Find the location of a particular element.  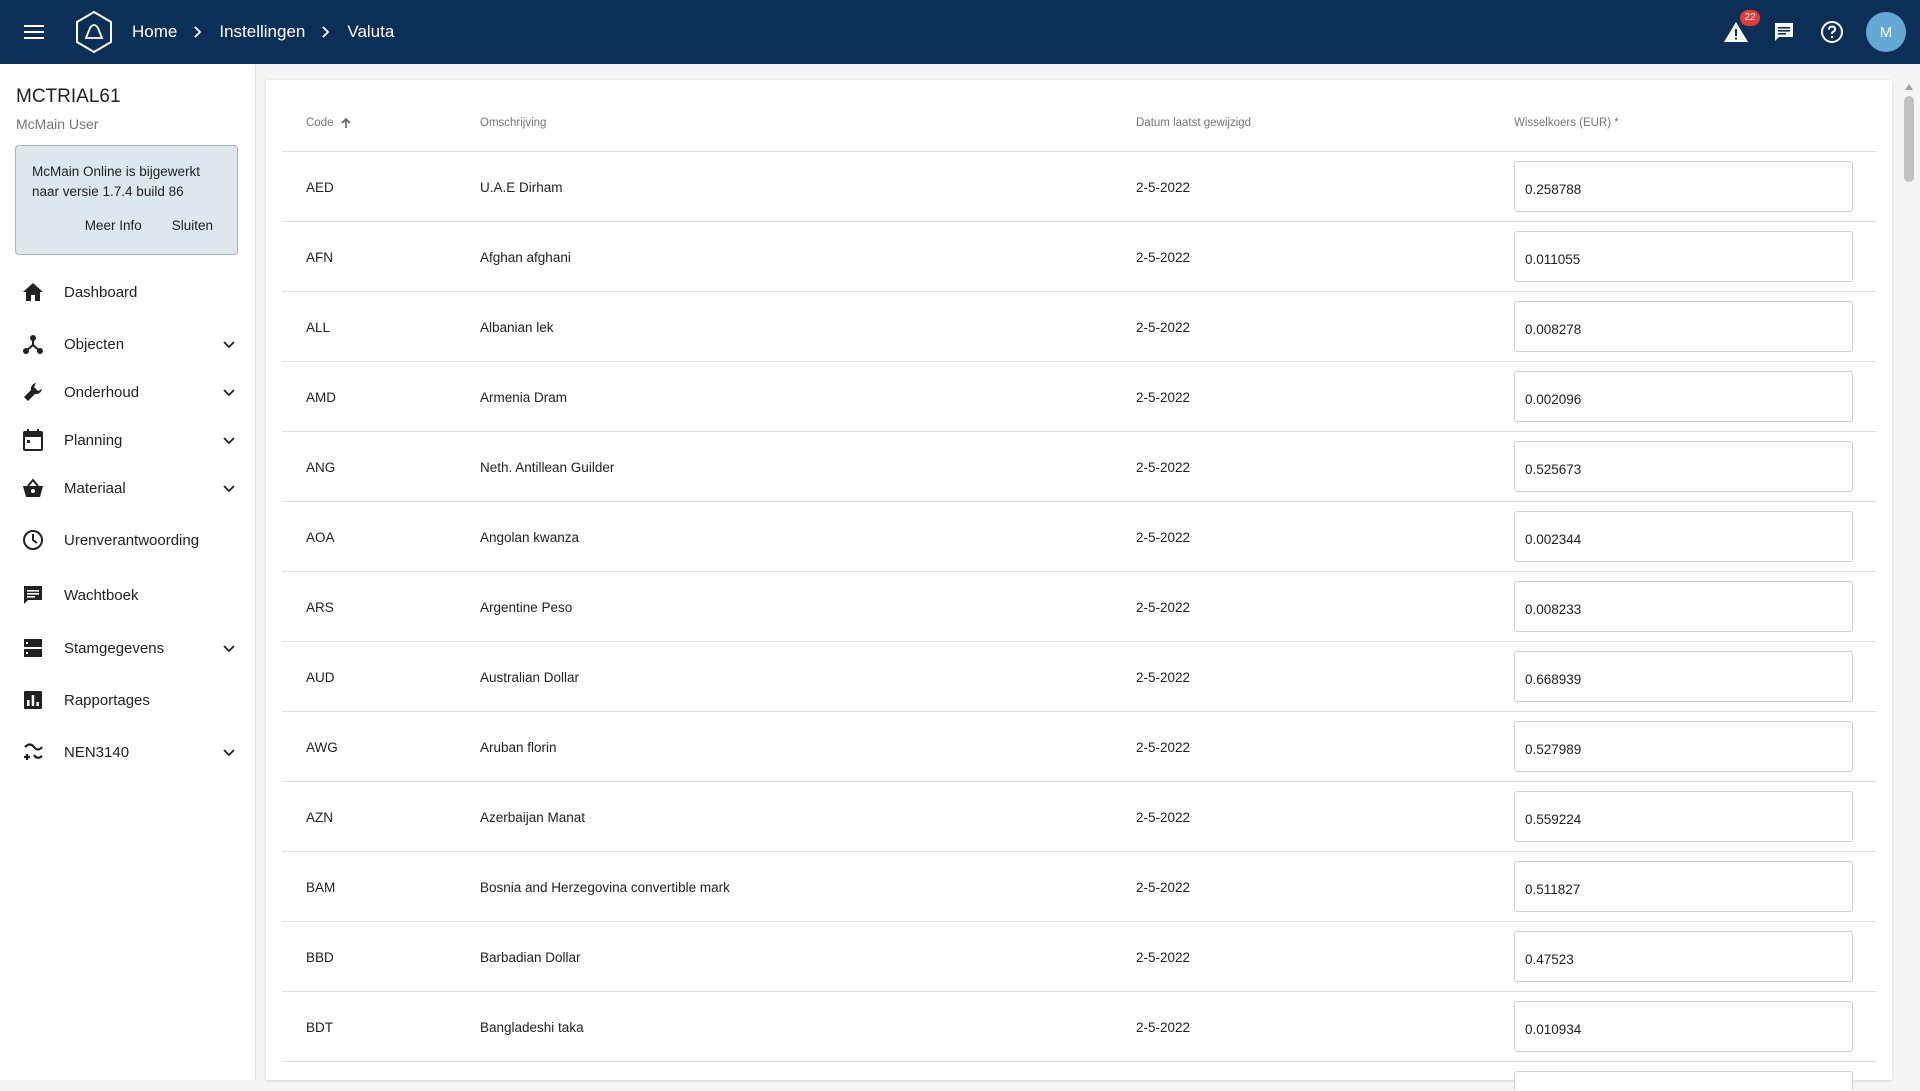

cell-code: ANG is located at coordinates (321, 467).